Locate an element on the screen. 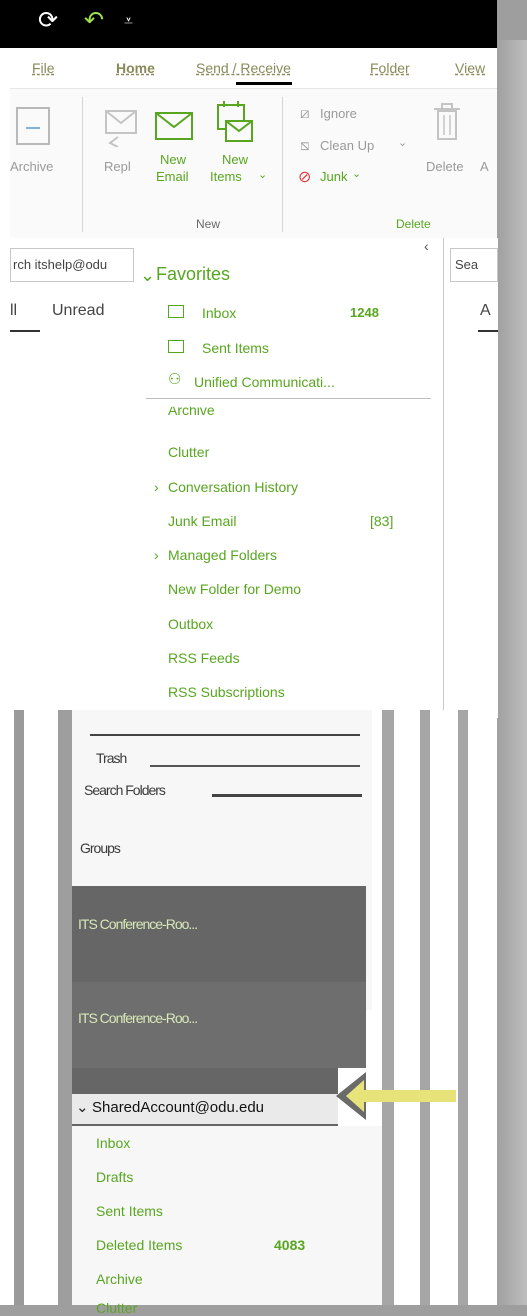 This screenshot has height=1316, width=527. pointer-arrow-icon is located at coordinates (396, 1096).